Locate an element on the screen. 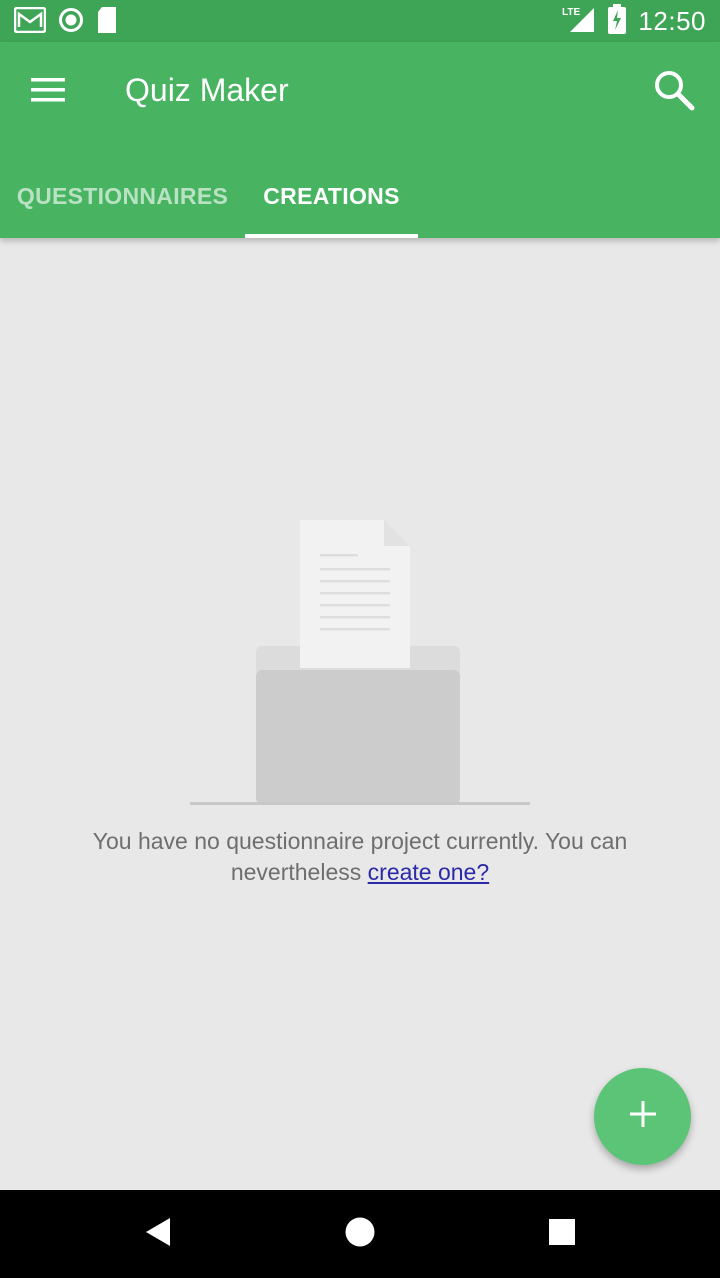 This screenshot has width=720, height=1278. back-button is located at coordinates (158, 1234).